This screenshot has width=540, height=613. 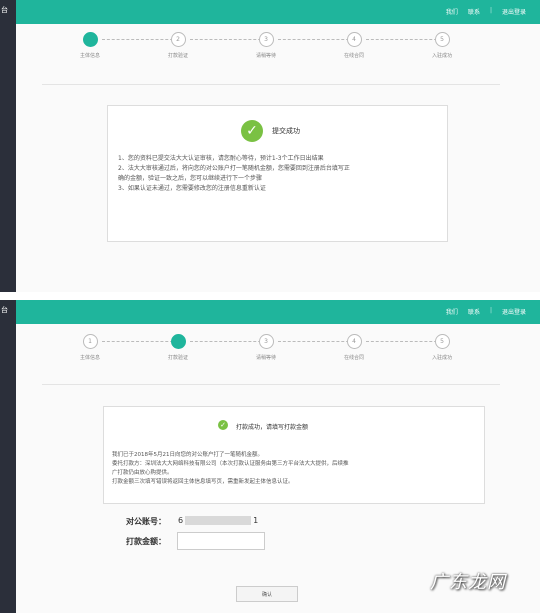 I want to click on separator, so click(x=270, y=296).